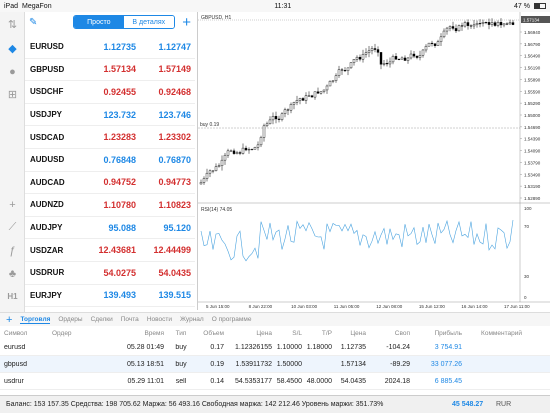  I want to click on add-symbol-icon: +, so click(186, 22).